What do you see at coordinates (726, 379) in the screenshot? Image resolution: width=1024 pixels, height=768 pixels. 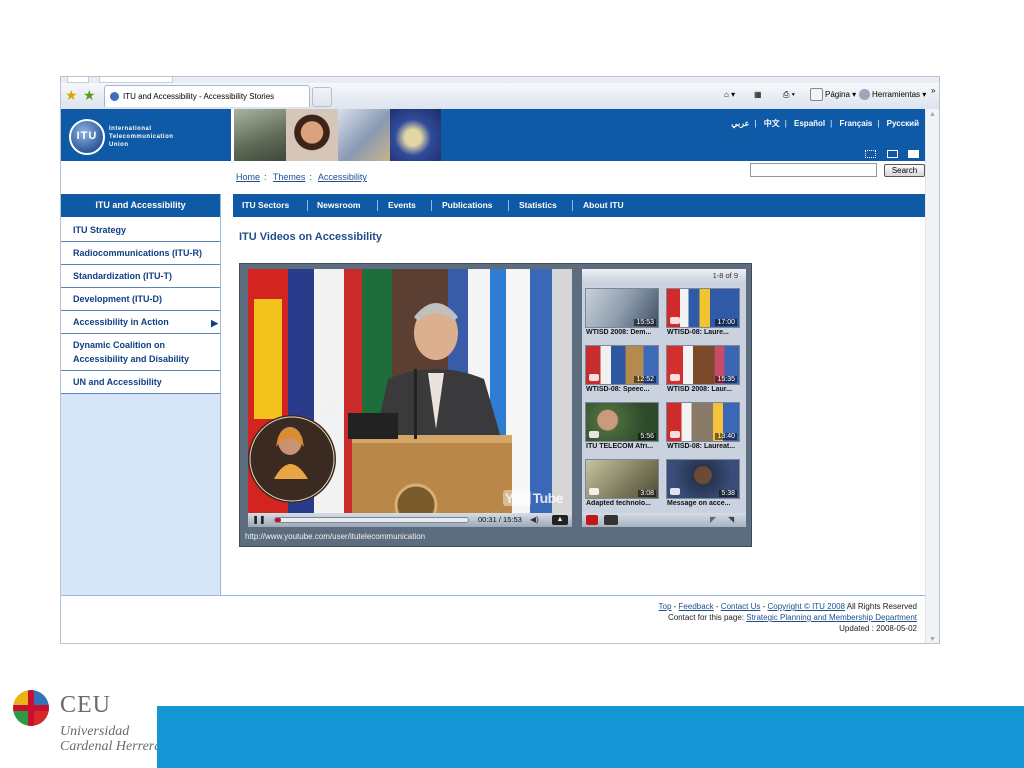 I see `video-duration: 15:35` at bounding box center [726, 379].